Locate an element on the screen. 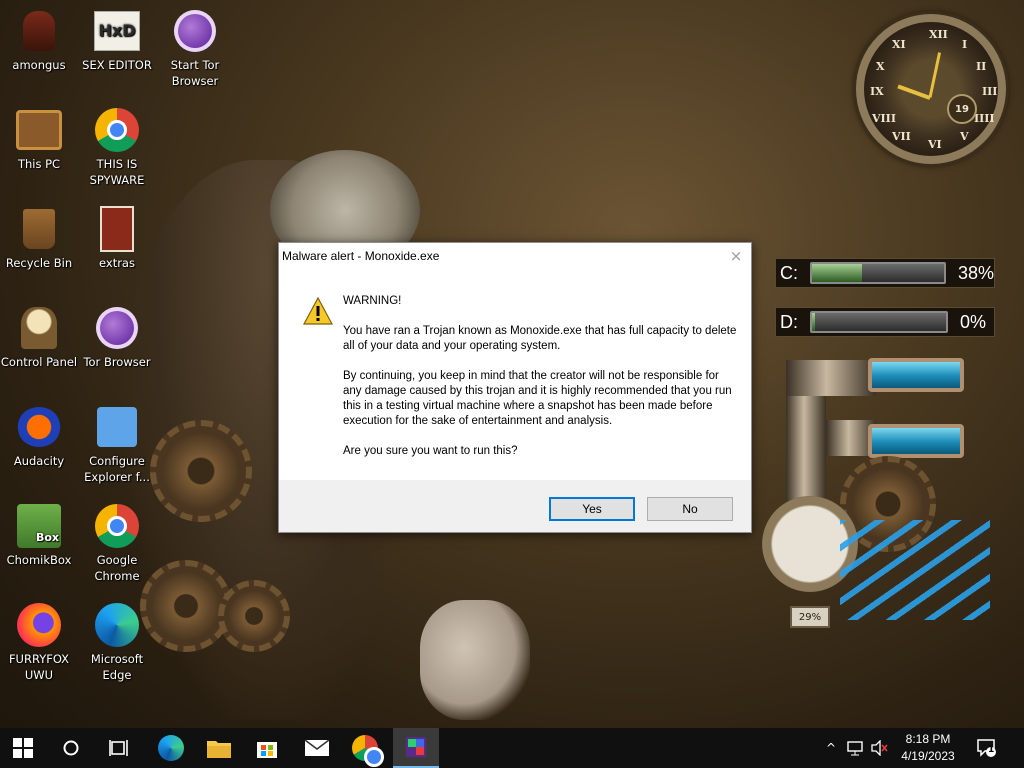 Image resolution: width=1024 pixels, height=768 pixels. control-panel-icon is located at coordinates (39, 328).